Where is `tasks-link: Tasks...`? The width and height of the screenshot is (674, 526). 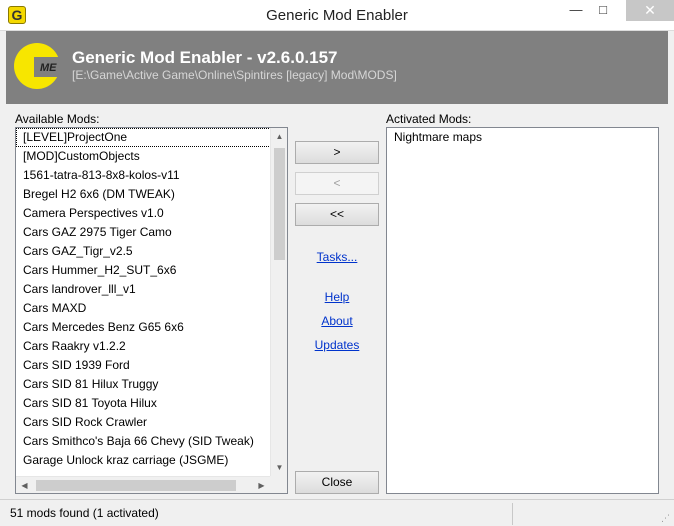
tasks-link: Tasks... is located at coordinates (337, 257).